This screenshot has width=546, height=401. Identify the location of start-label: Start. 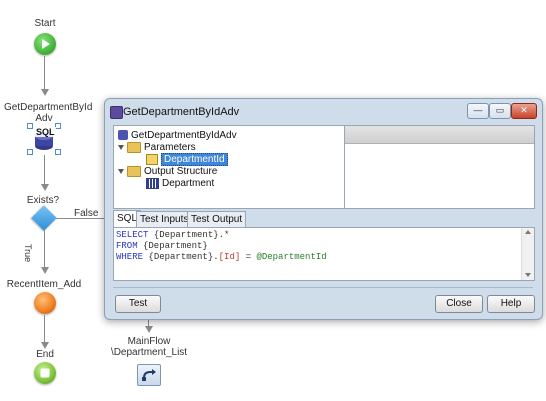
(45, 23).